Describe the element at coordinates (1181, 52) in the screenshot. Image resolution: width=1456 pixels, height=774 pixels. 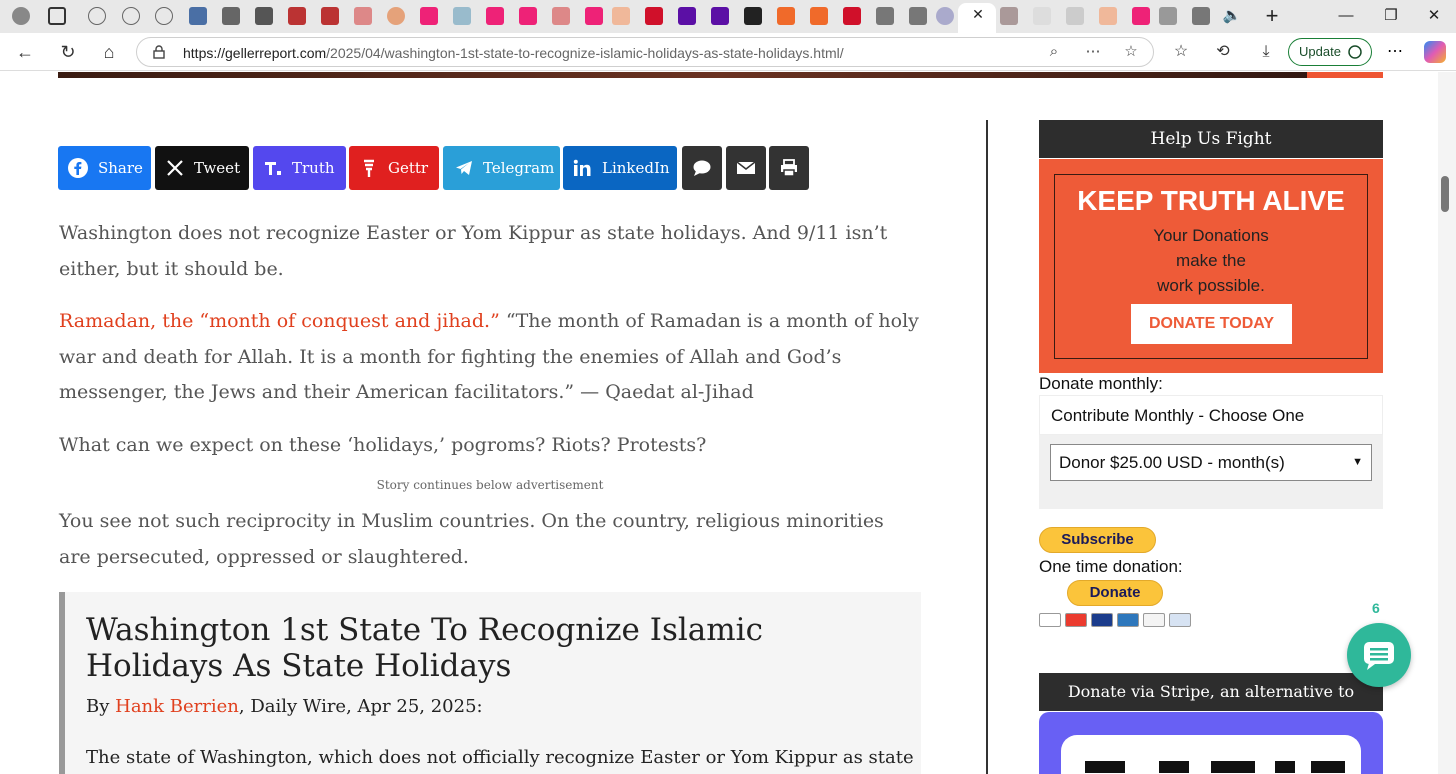
I see `favorites-icon: ☆` at that location.